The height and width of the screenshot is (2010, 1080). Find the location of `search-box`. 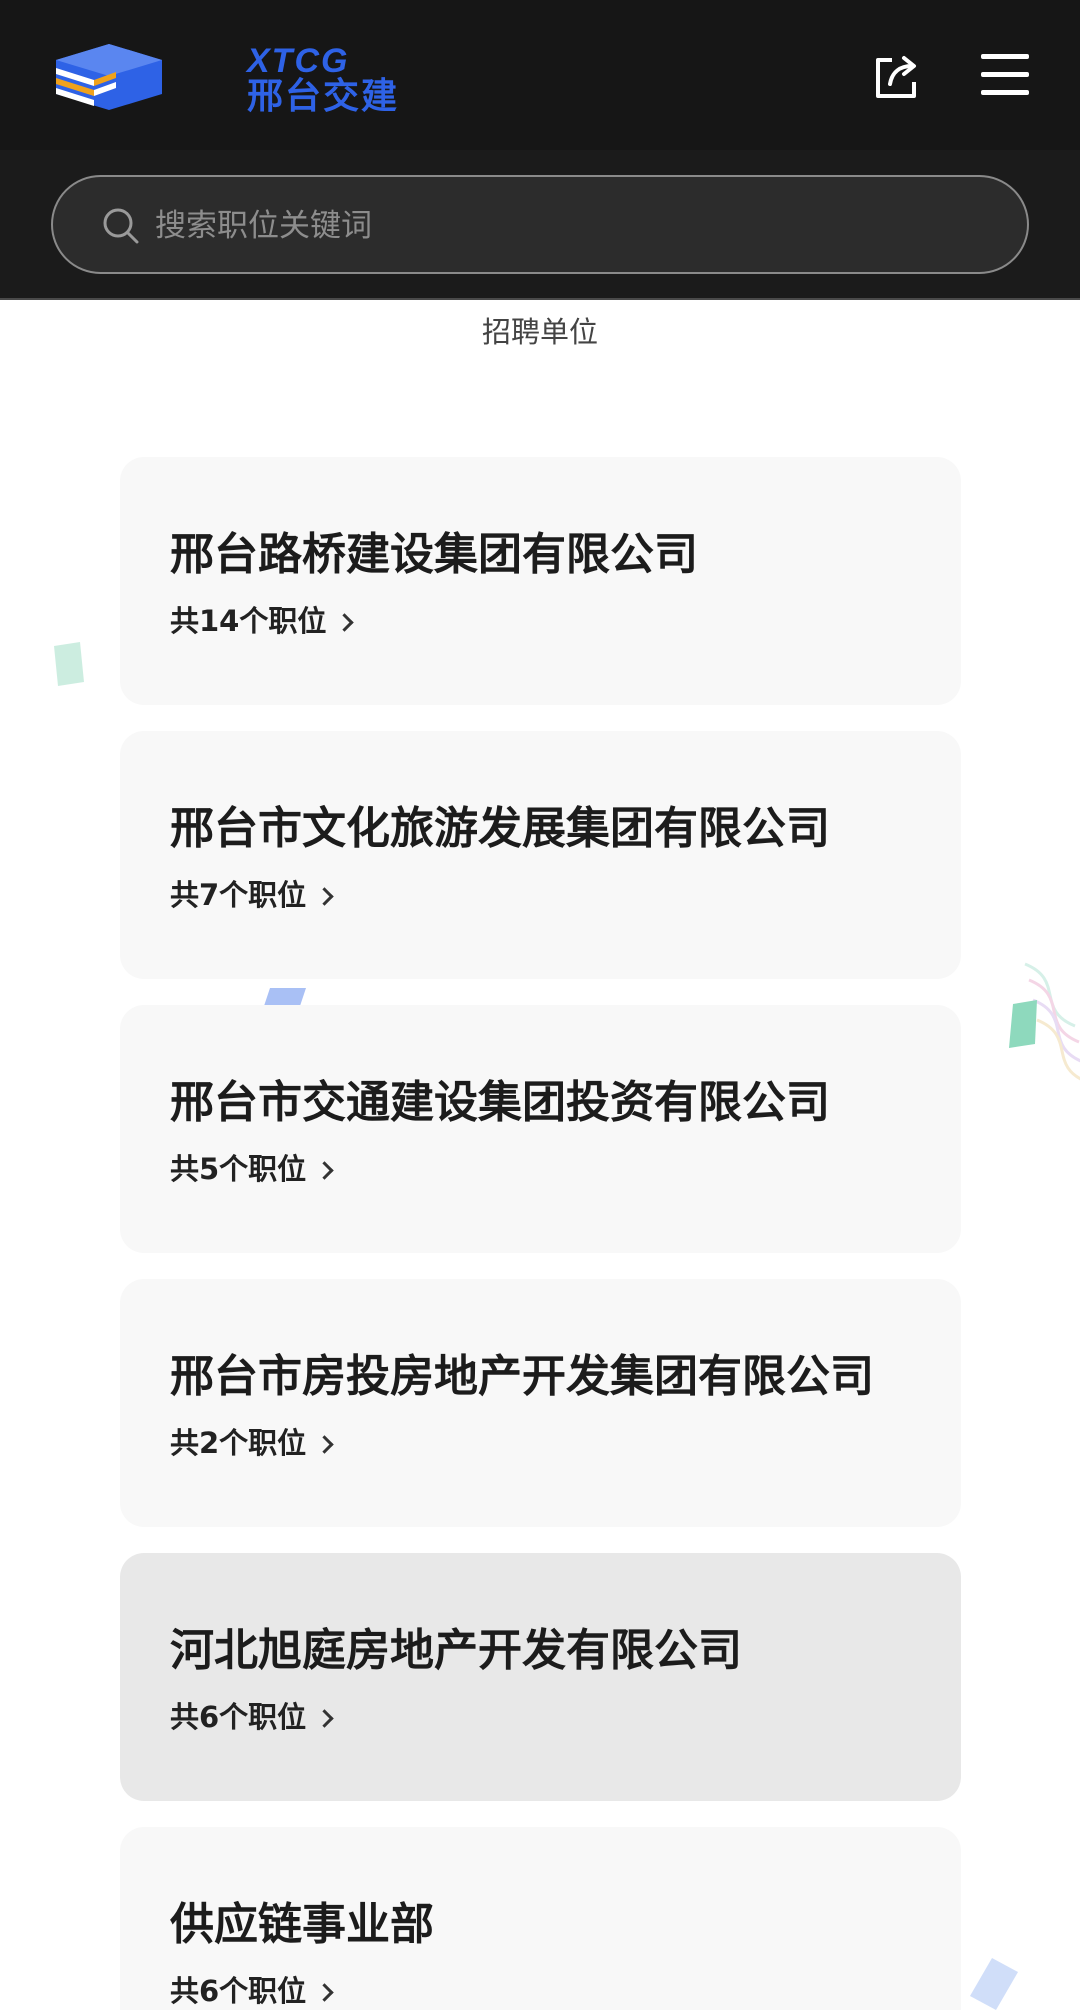

search-box is located at coordinates (540, 224).